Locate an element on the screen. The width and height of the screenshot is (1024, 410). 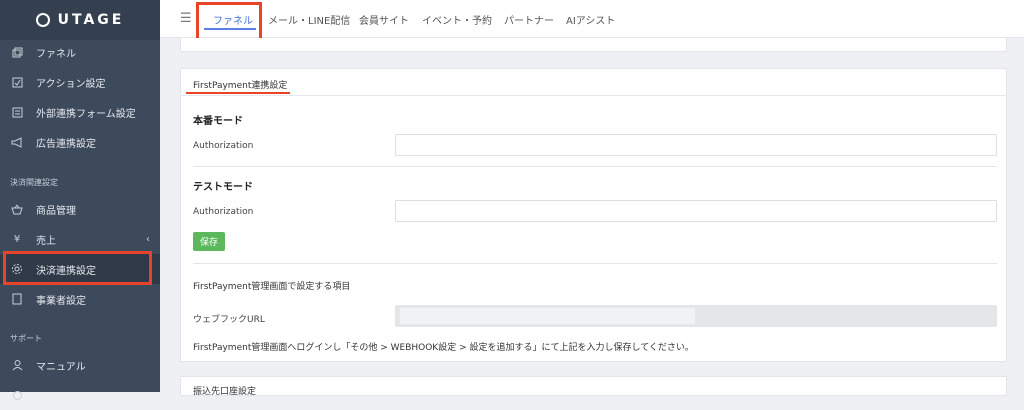
tab-events: イベント・予約 is located at coordinates (457, 19).